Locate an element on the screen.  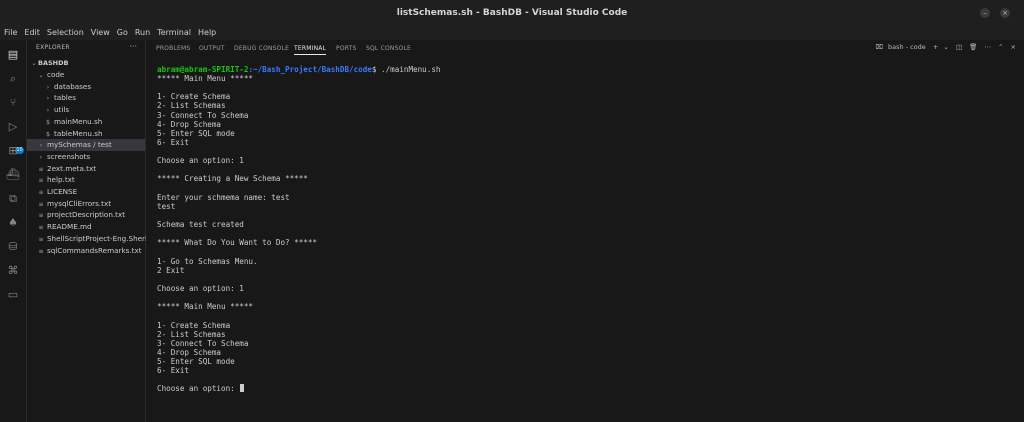
tab-output: OUTPUT is located at coordinates (212, 48).